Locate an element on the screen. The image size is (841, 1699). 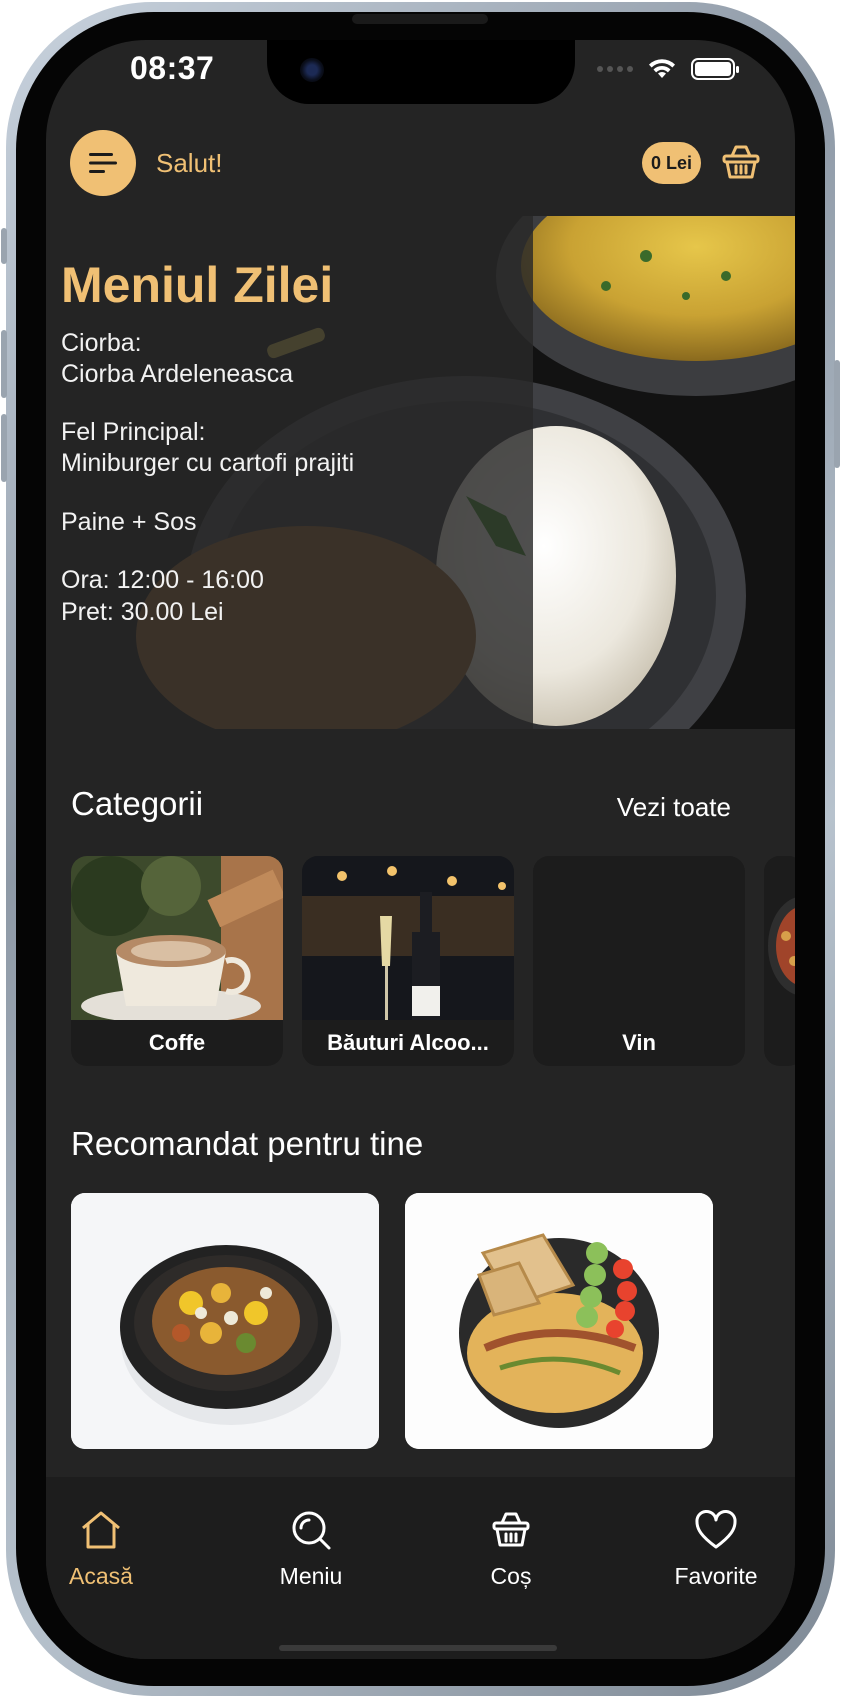
tab-menu: Meniu is located at coordinates (311, 1548).